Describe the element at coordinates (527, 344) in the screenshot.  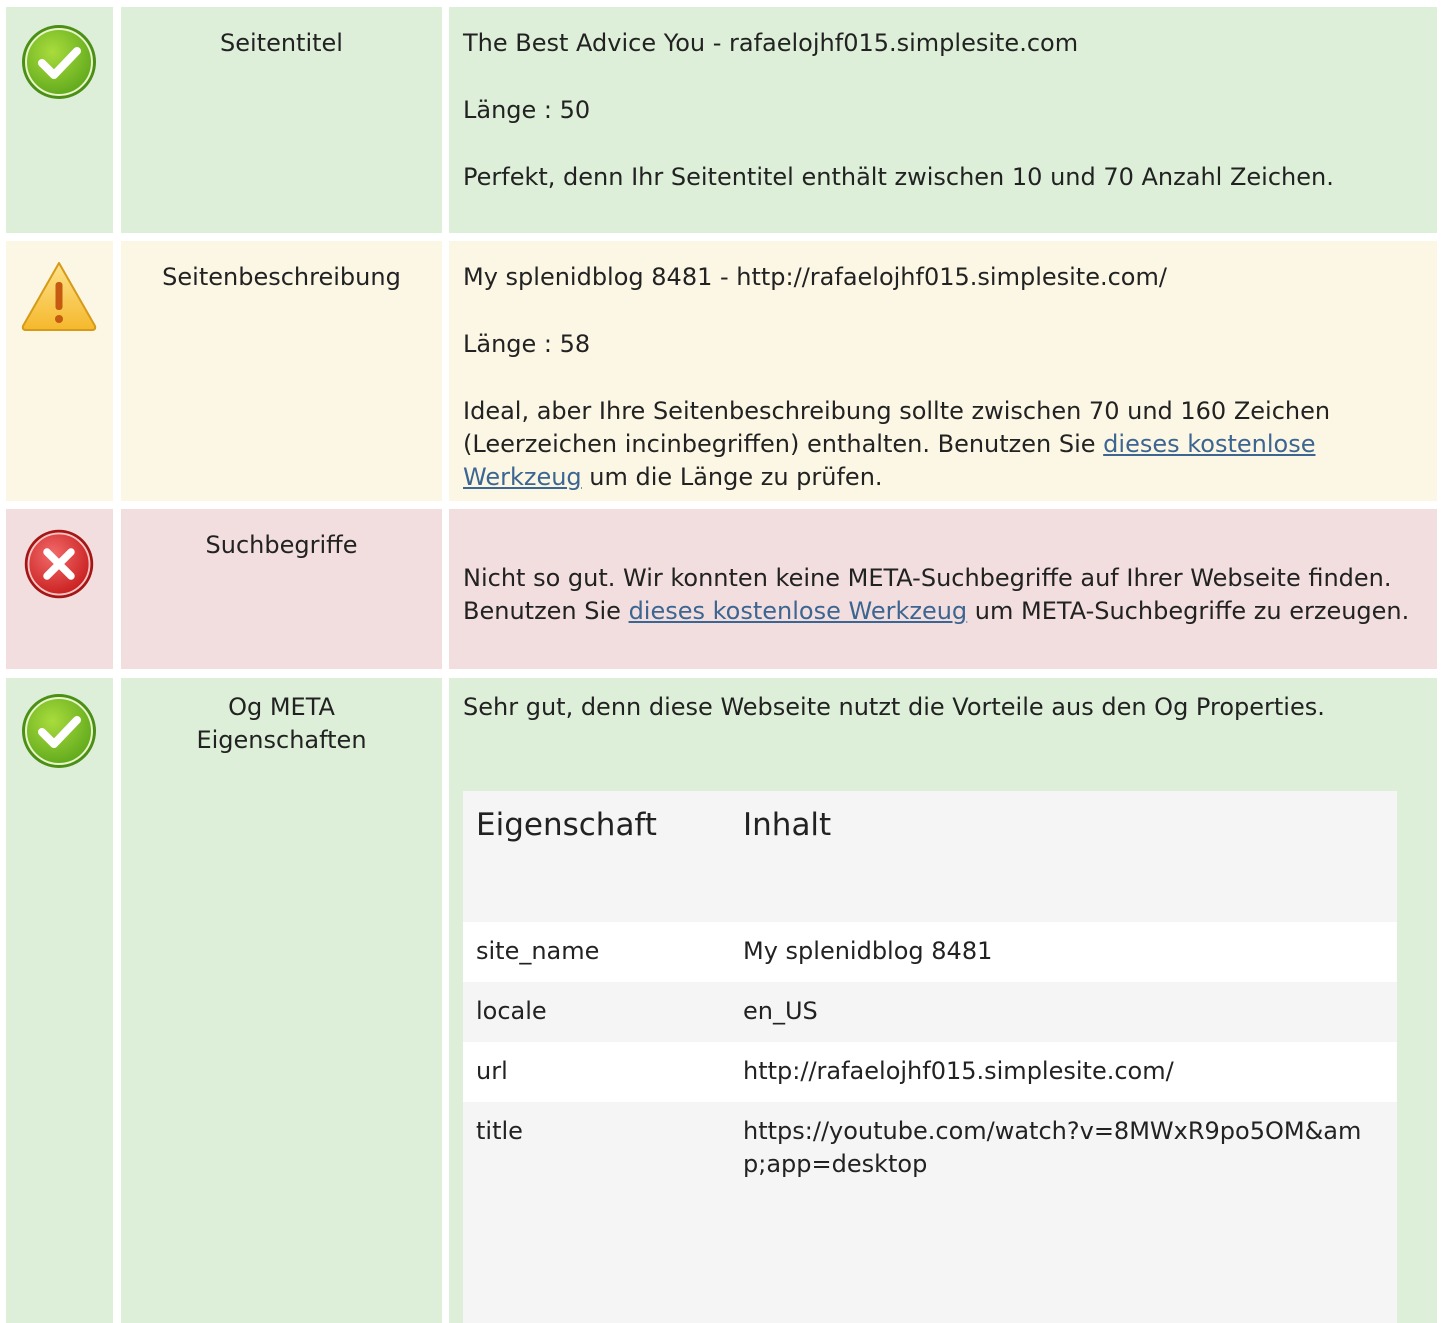
I see `length-value: Länge : 58` at that location.